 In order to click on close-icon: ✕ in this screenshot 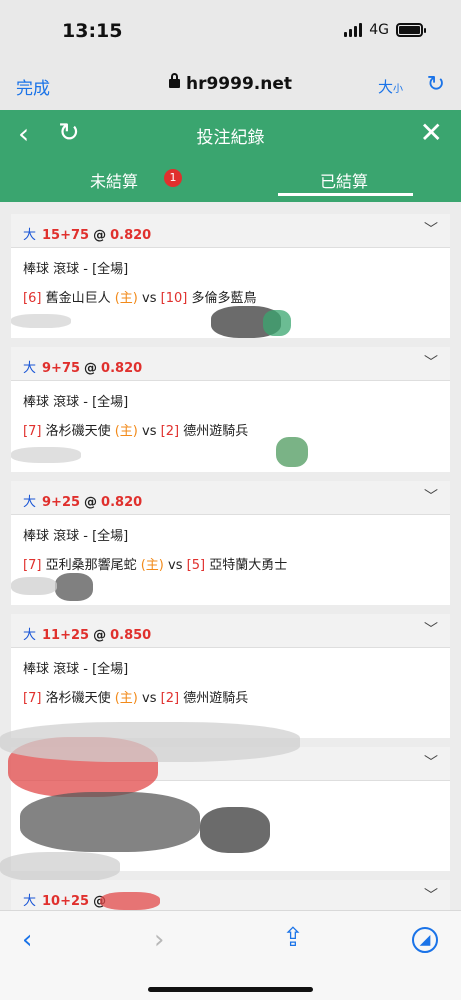, I will do `click(431, 132)`.